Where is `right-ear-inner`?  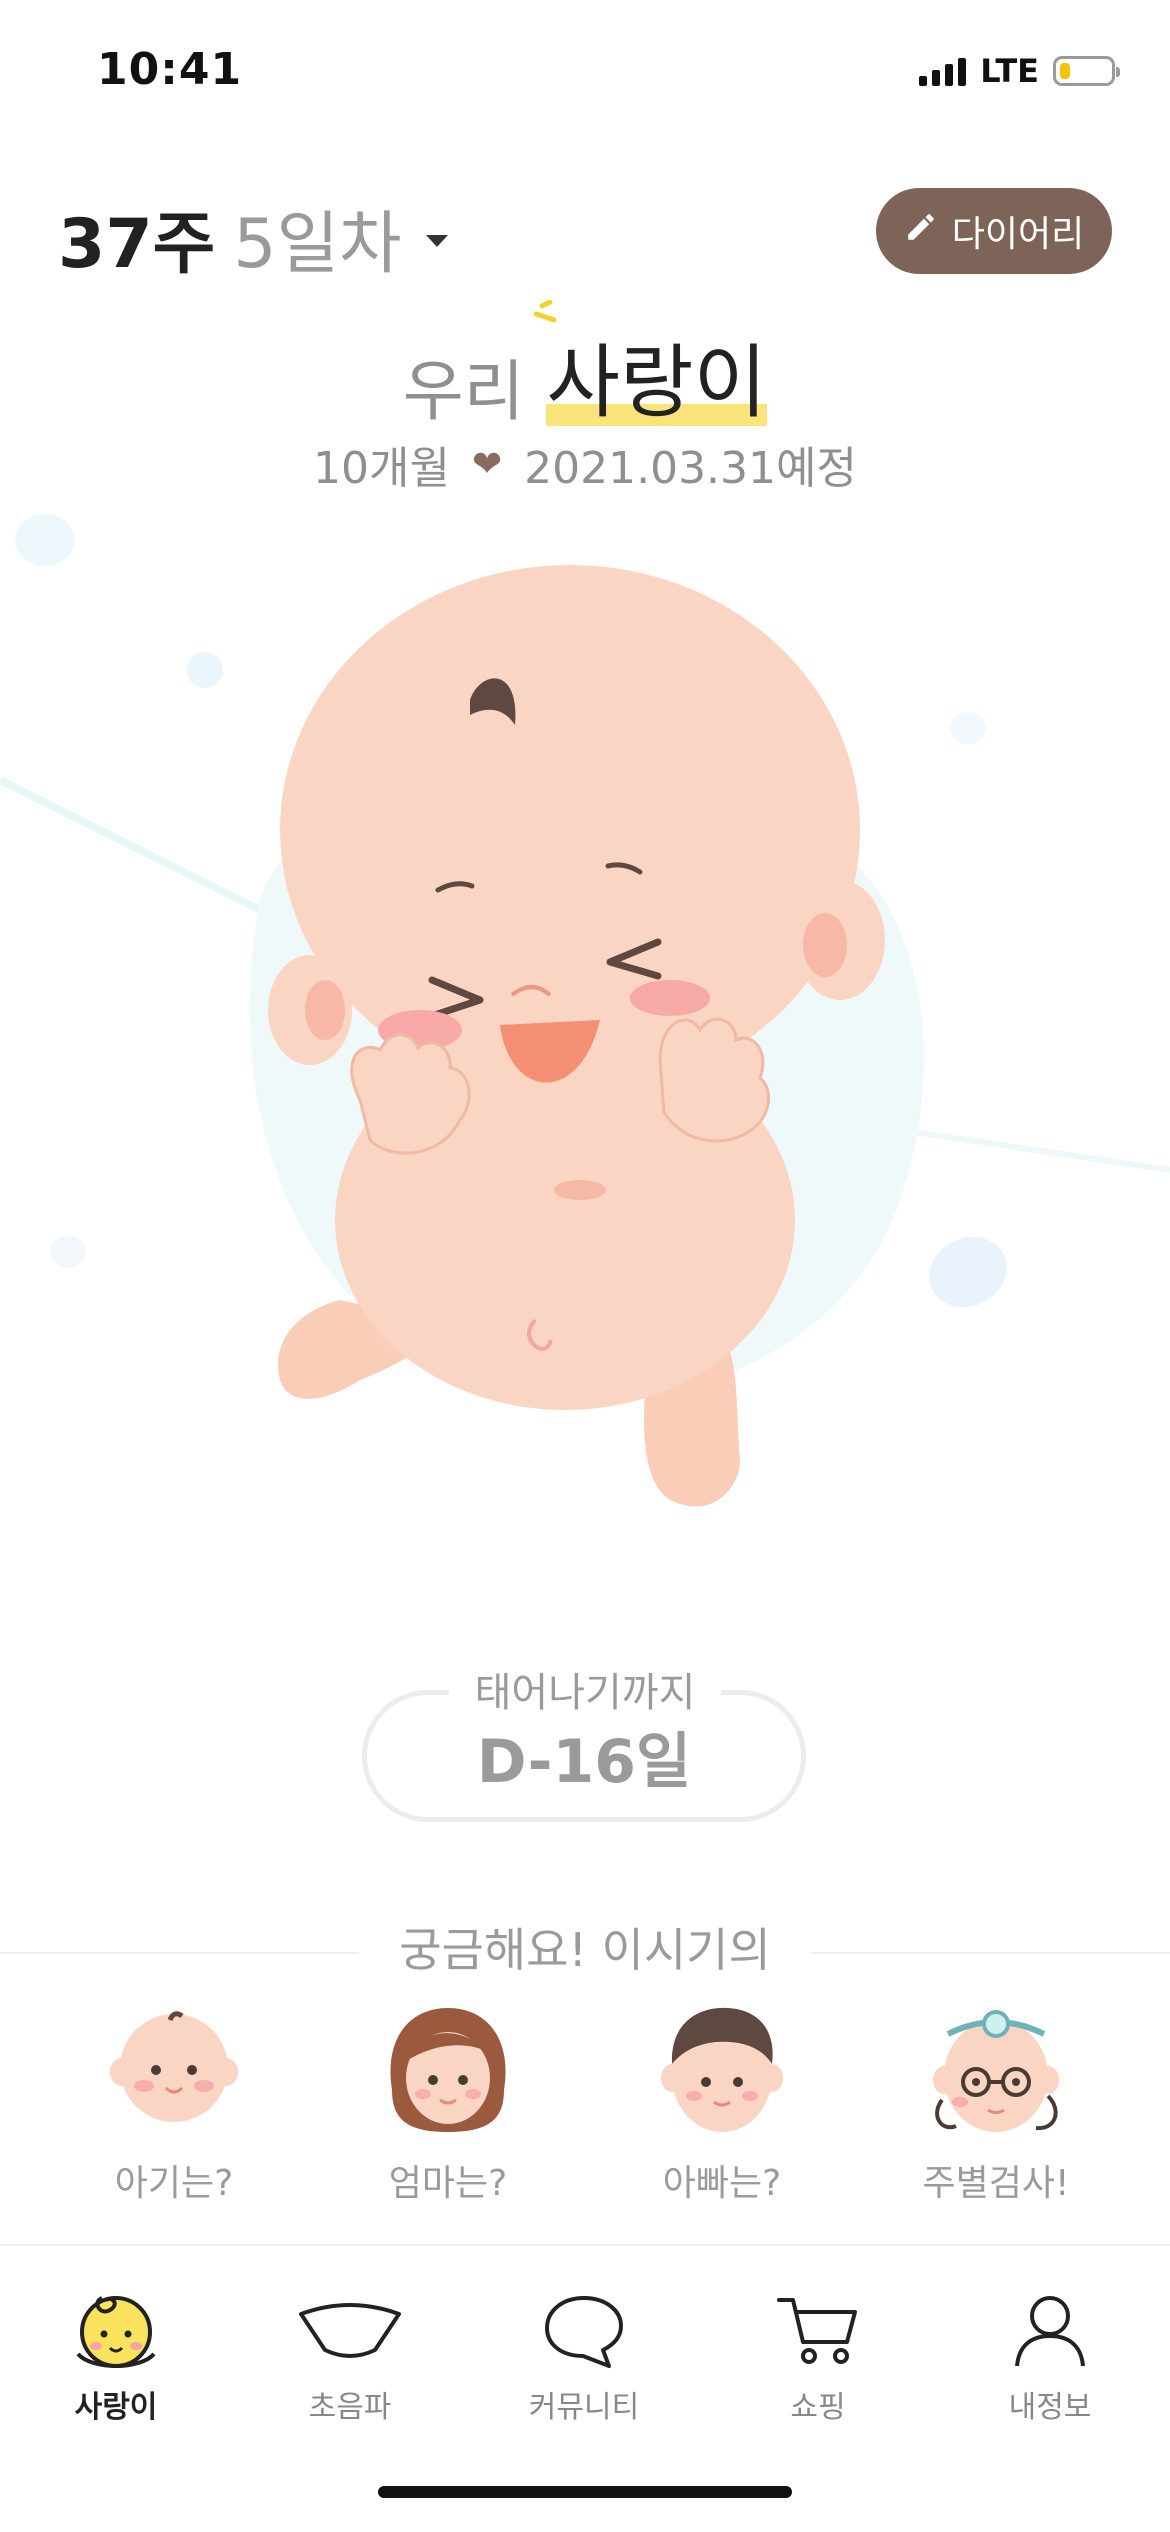
right-ear-inner is located at coordinates (825, 945).